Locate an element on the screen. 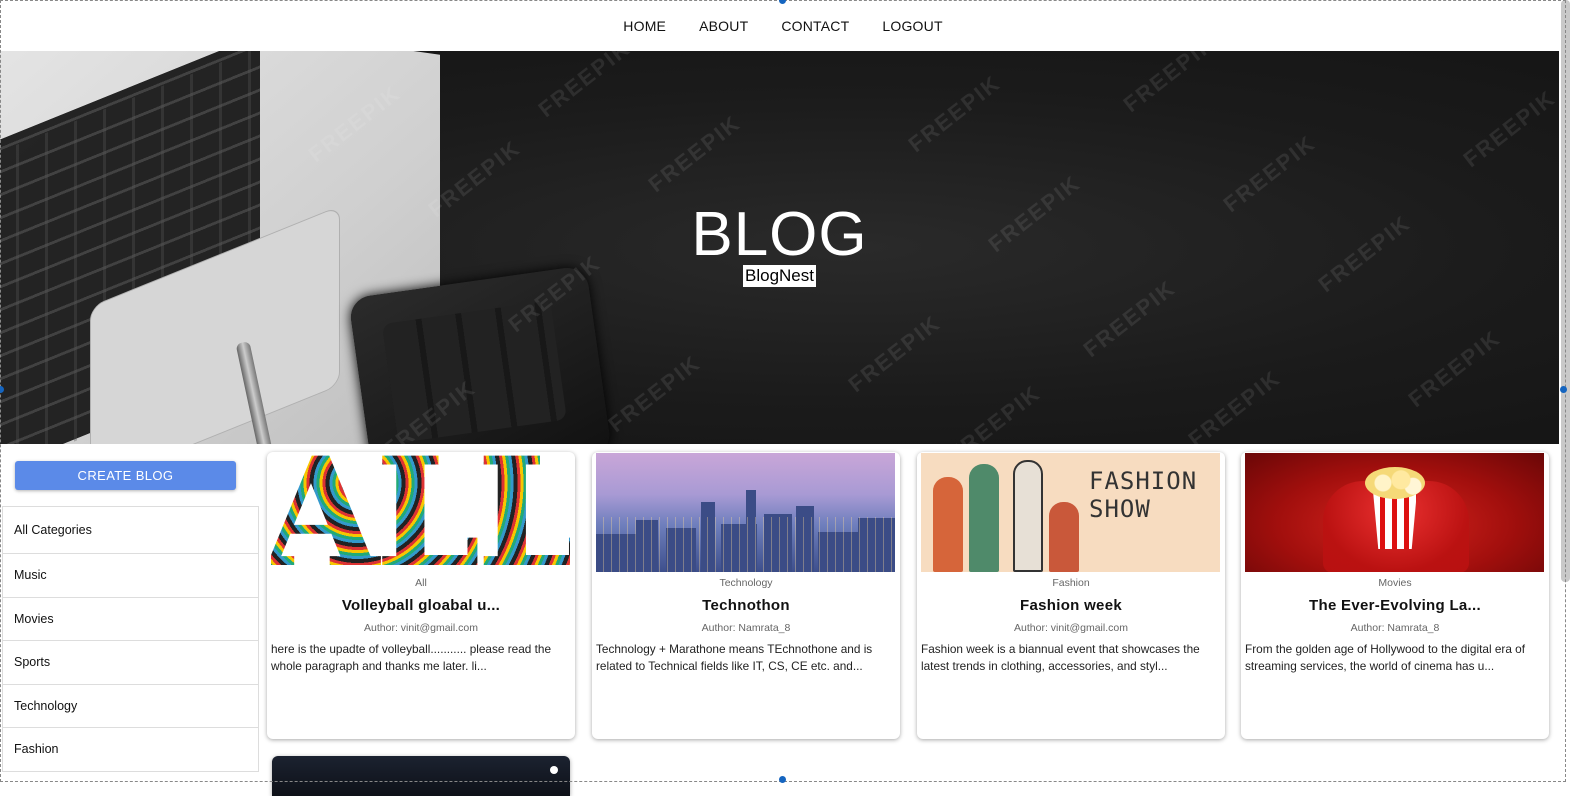 Image resolution: width=1571 pixels, height=796 pixels. post-category: Fashion is located at coordinates (1071, 583).